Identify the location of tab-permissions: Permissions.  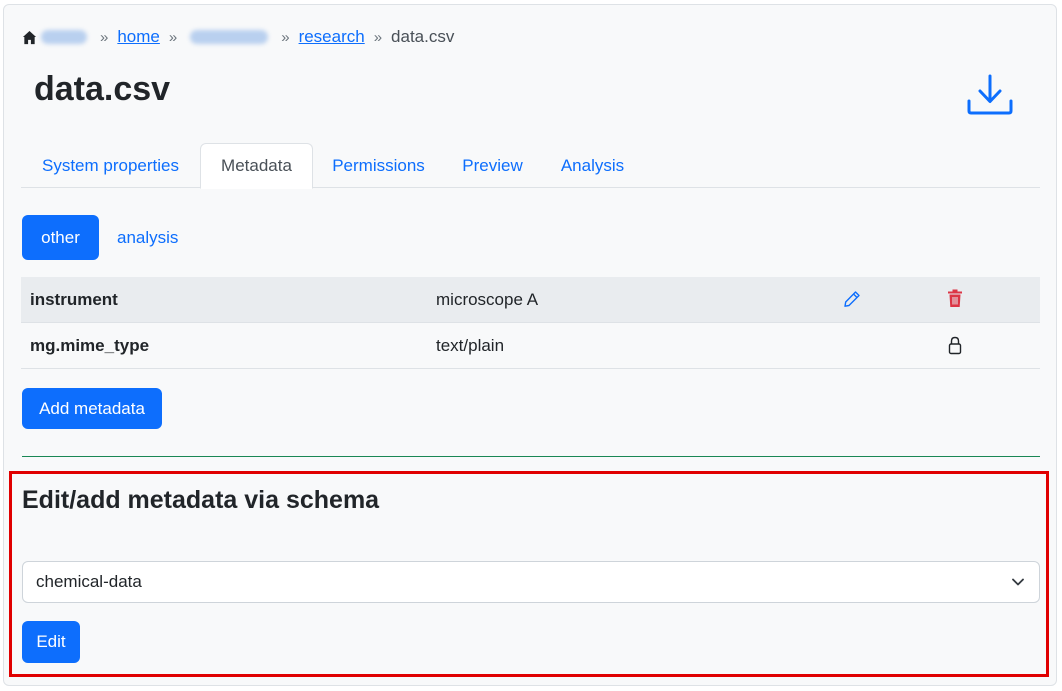
(378, 165).